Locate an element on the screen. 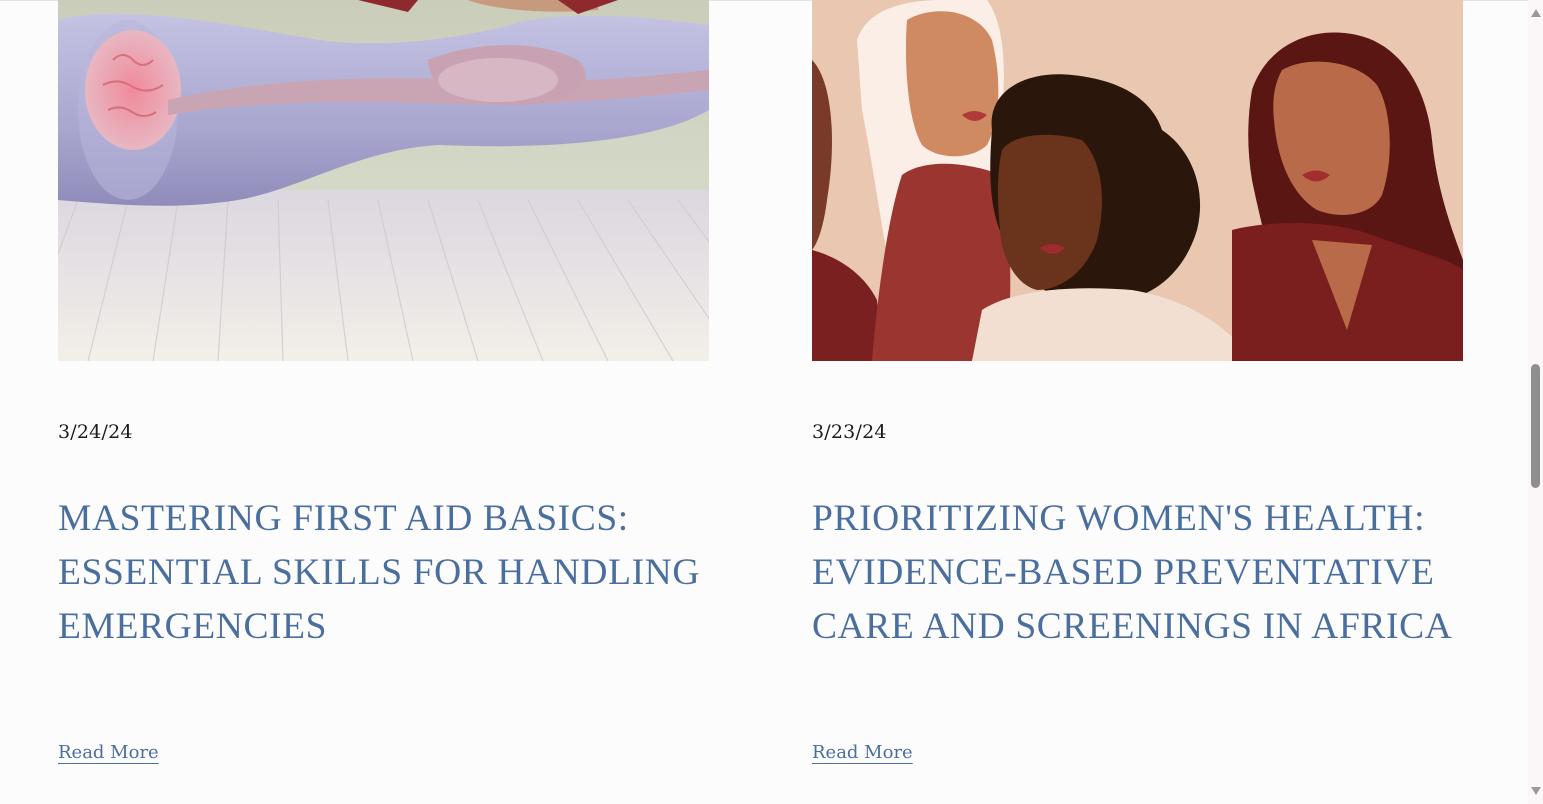  triangle-up-icon is located at coordinates (1536, 13).